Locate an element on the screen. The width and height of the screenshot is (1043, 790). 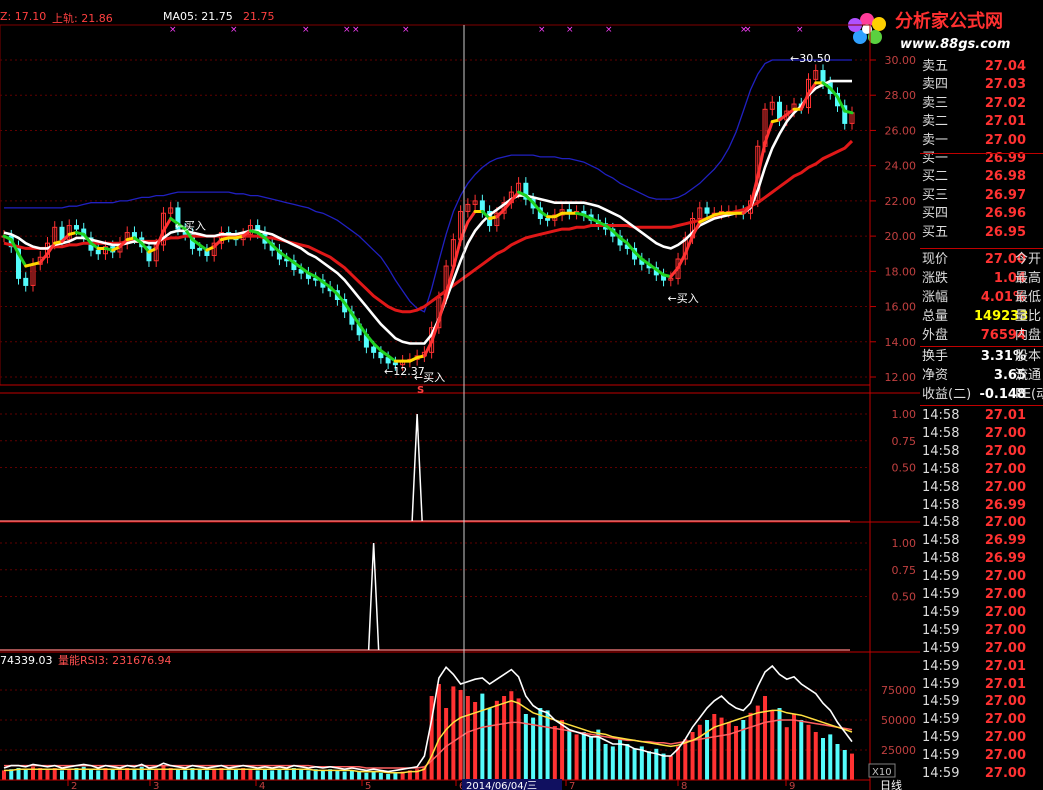
price-tick-label: 26.00 is located at coordinates (901, 130).